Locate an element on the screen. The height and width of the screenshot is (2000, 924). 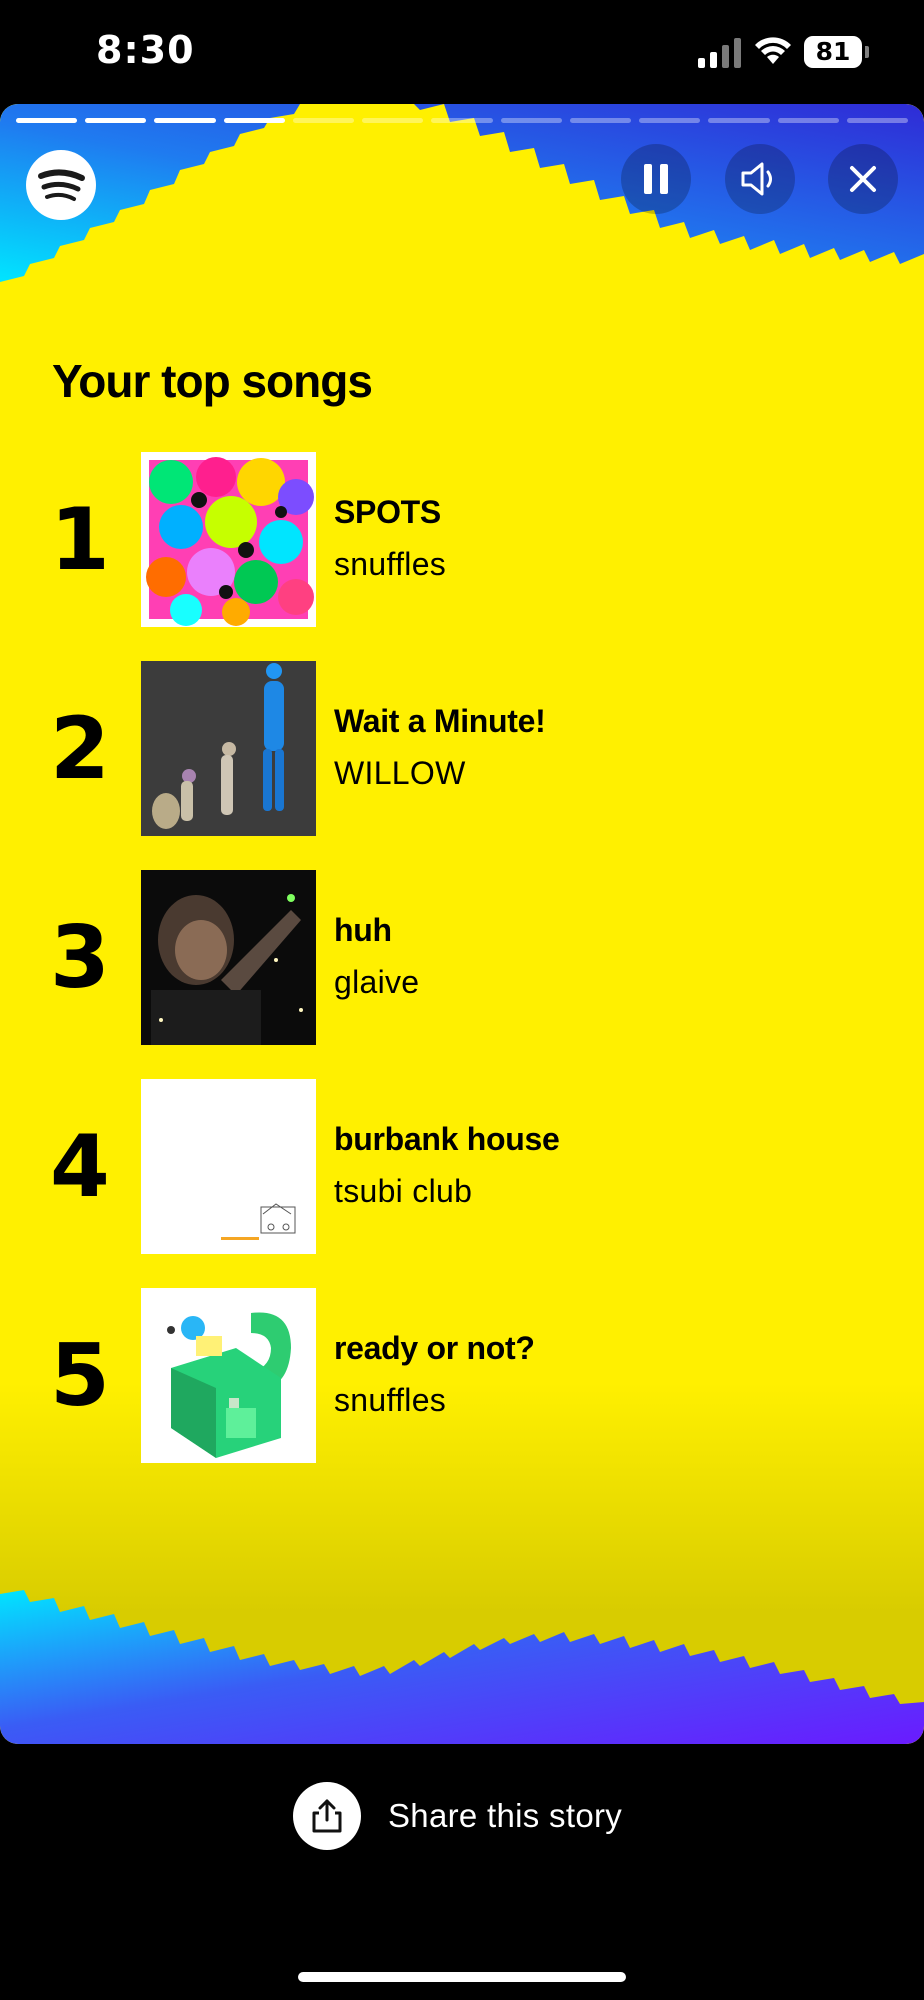
album-art-wait-a-minute is located at coordinates (228, 748).